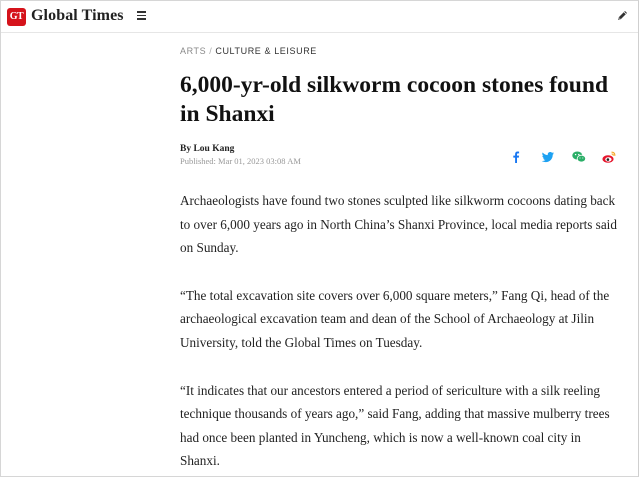 The image size is (639, 477). What do you see at coordinates (609, 157) in the screenshot?
I see `weibo-icon` at bounding box center [609, 157].